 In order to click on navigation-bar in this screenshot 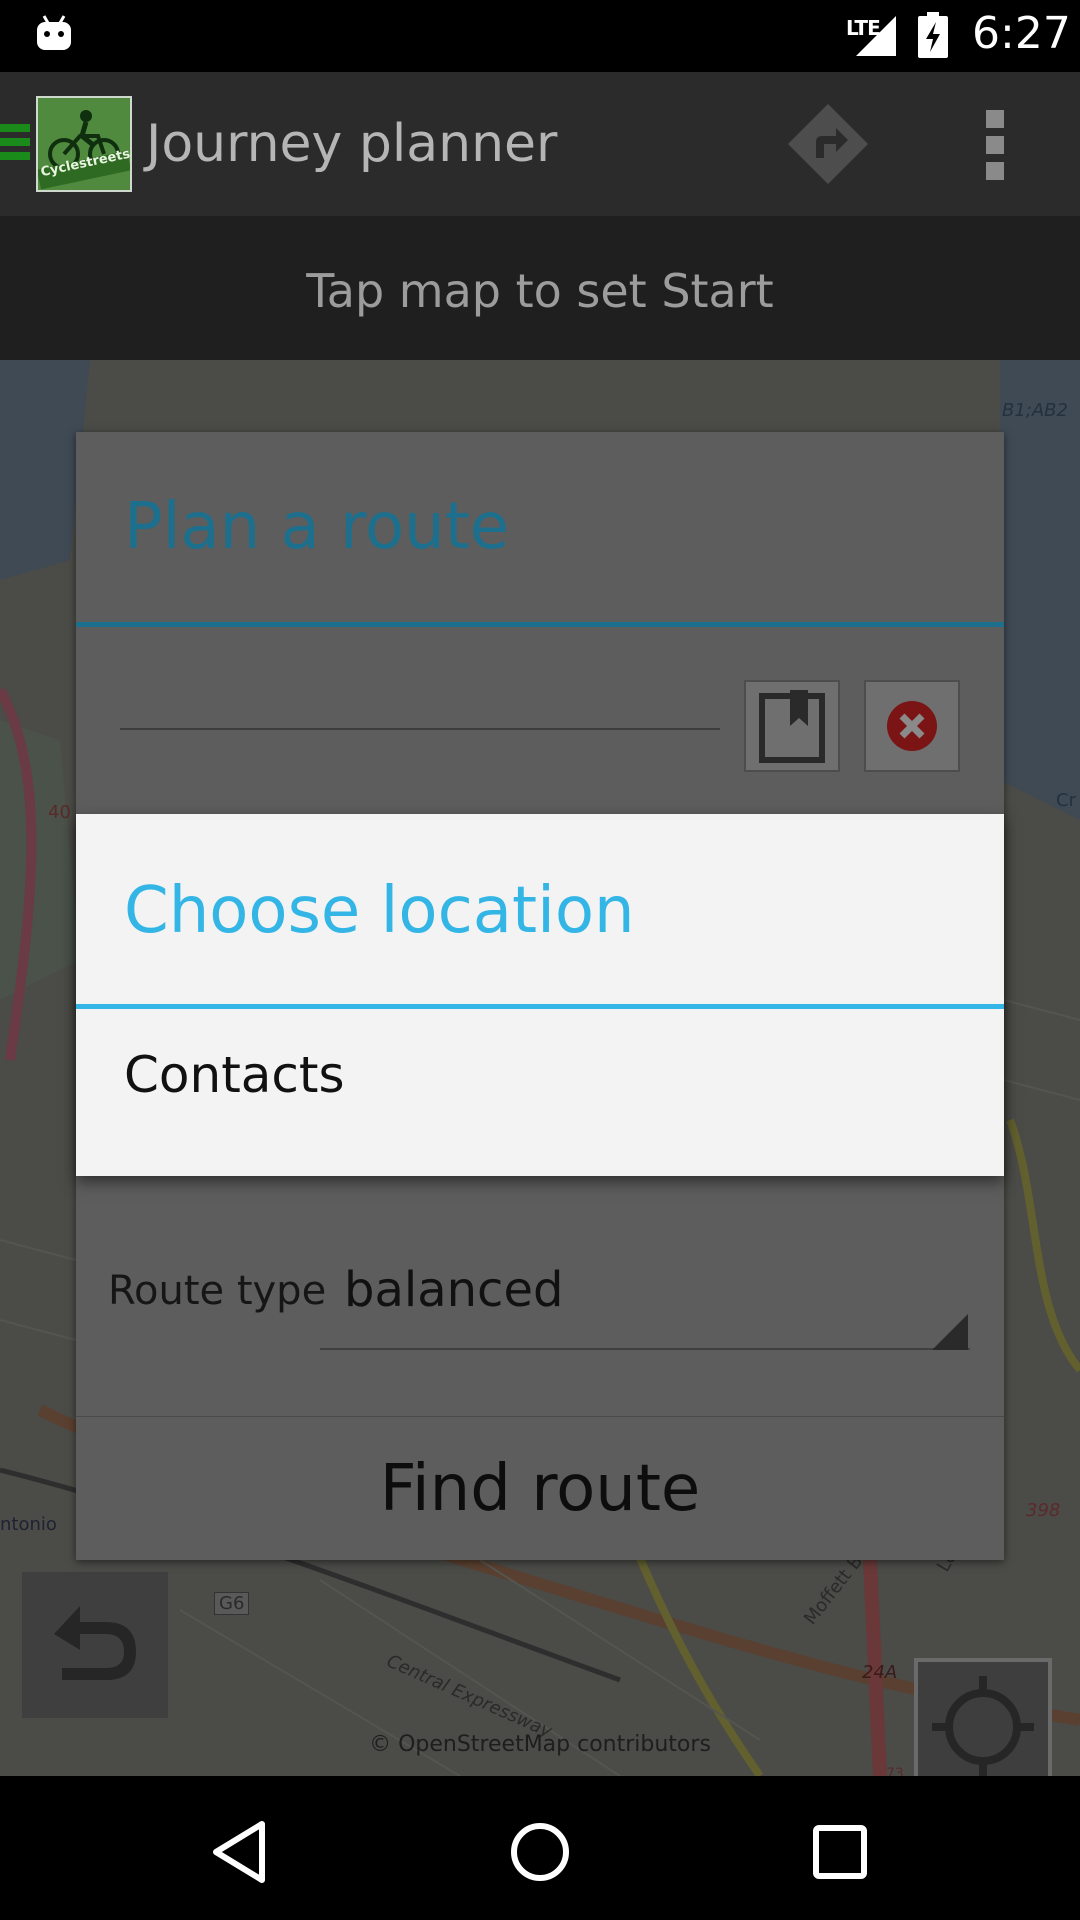, I will do `click(540, 1848)`.